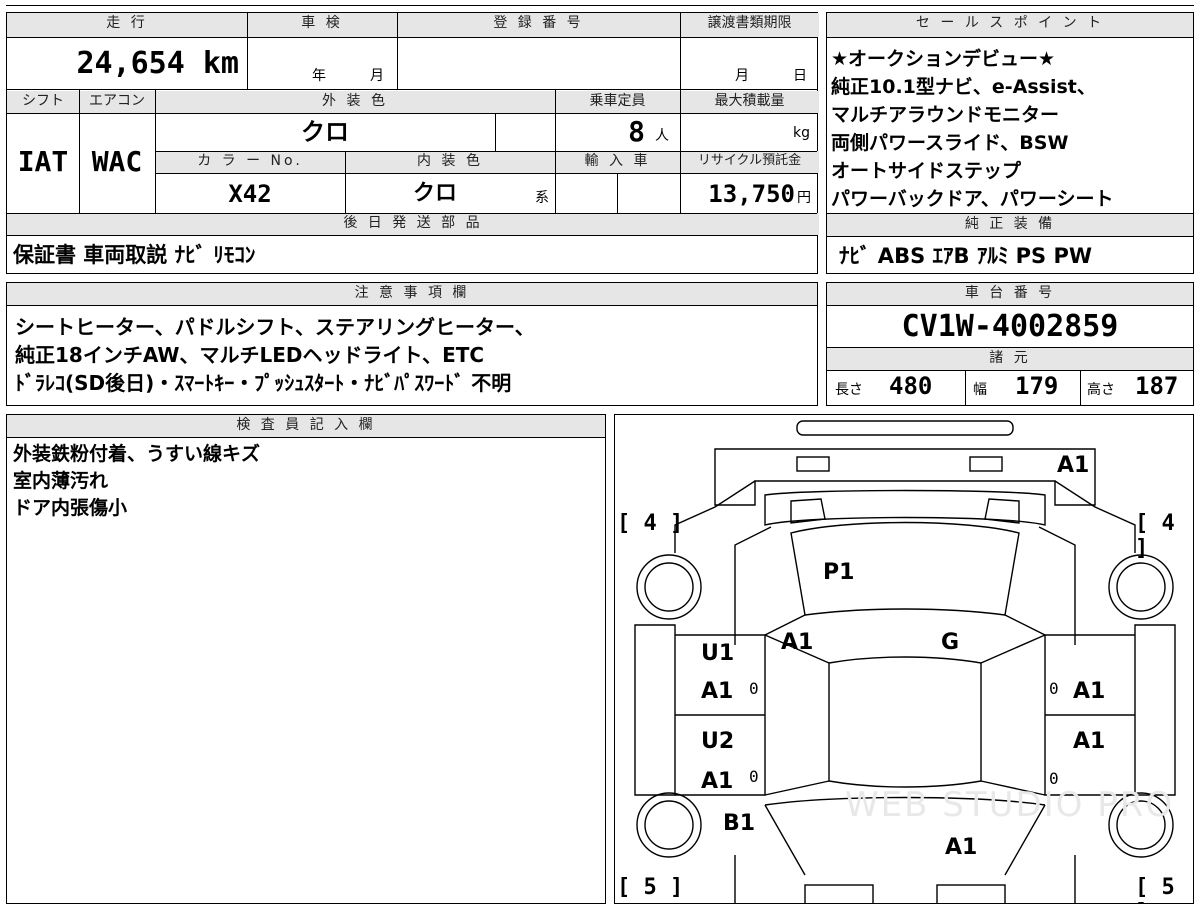  I want to click on length-value: 480, so click(911, 386).